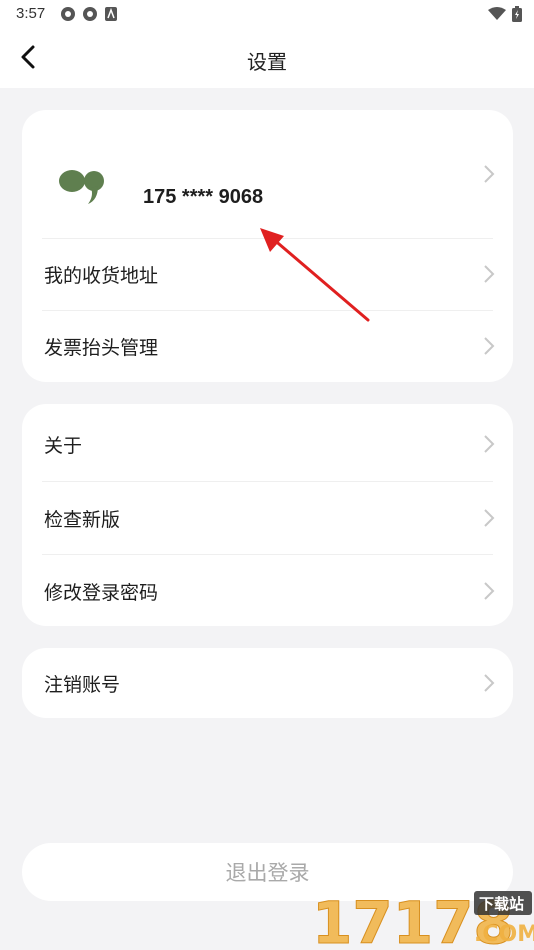 The image size is (534, 950). What do you see at coordinates (101, 348) in the screenshot?
I see `menu-item-label: 发票抬头管理` at bounding box center [101, 348].